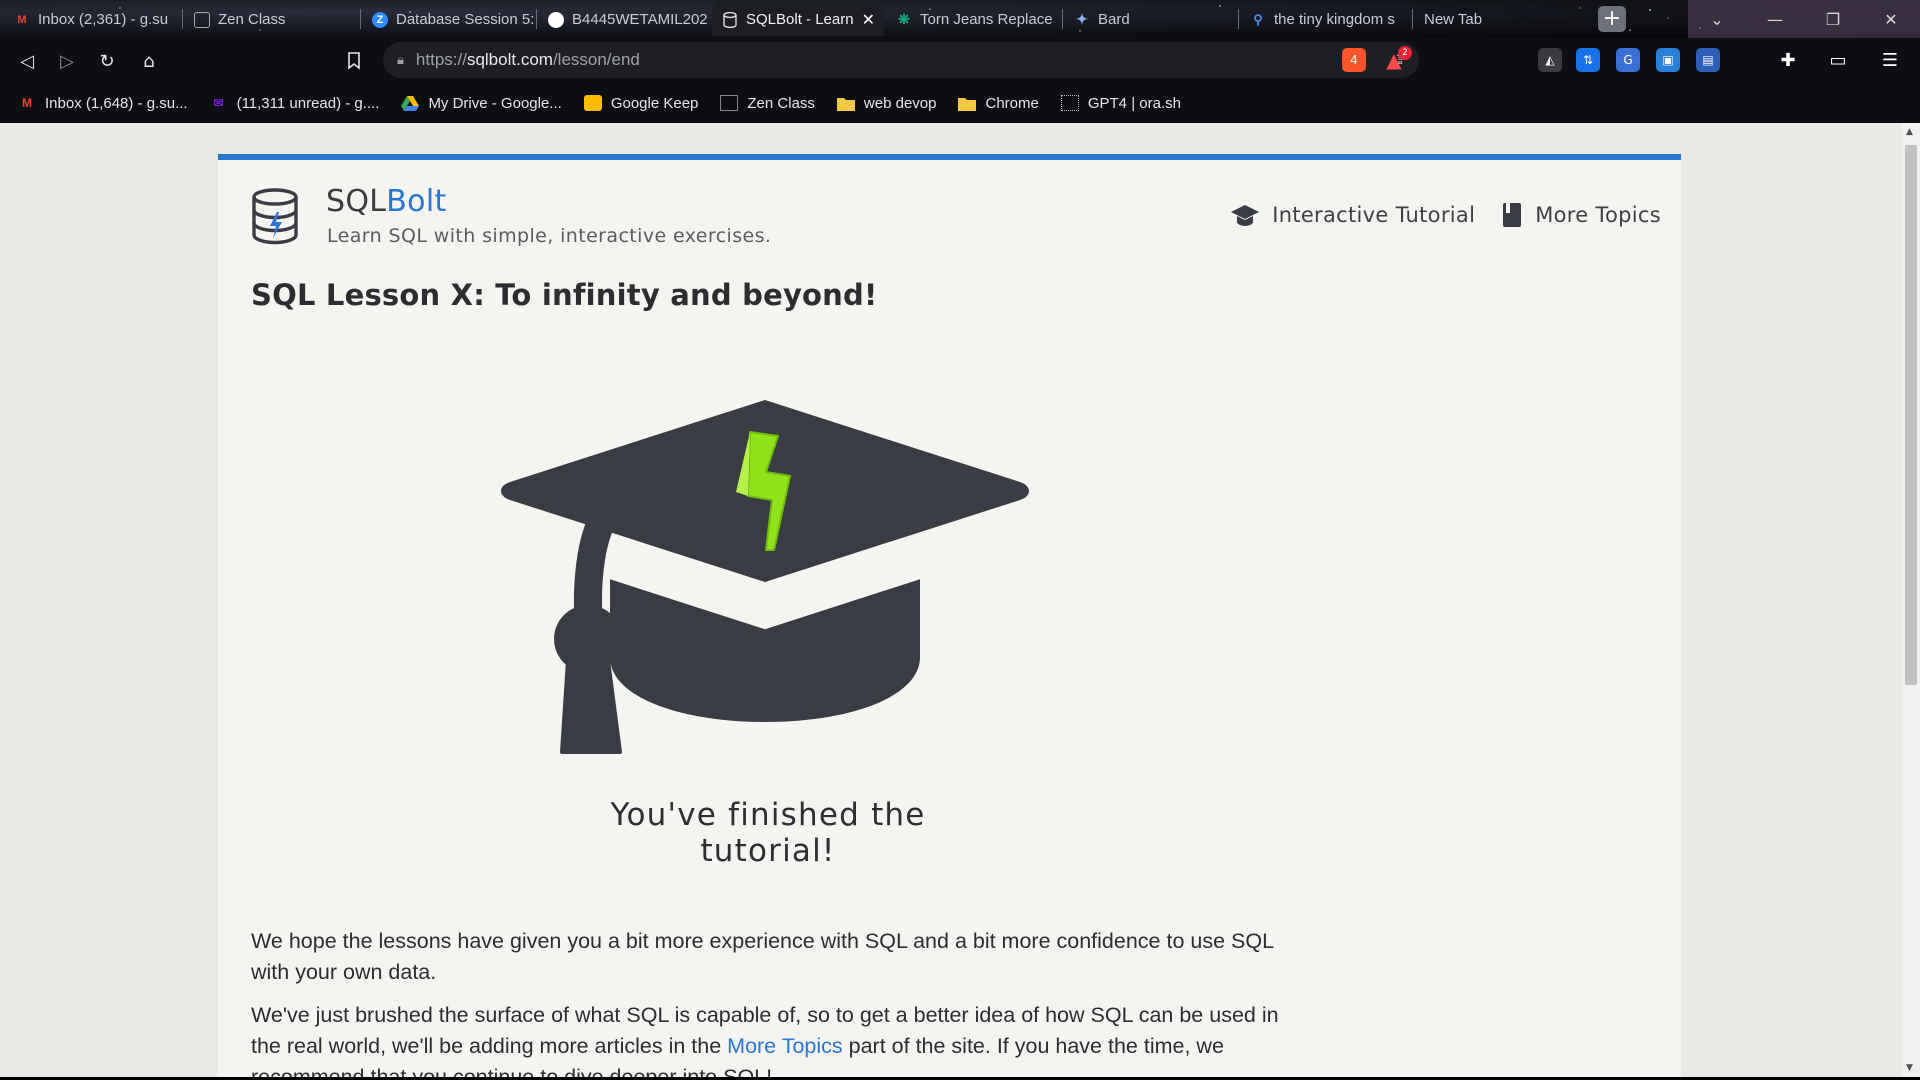 The image size is (1920, 1080). What do you see at coordinates (1708, 60) in the screenshot?
I see `extension-icon: ▤` at bounding box center [1708, 60].